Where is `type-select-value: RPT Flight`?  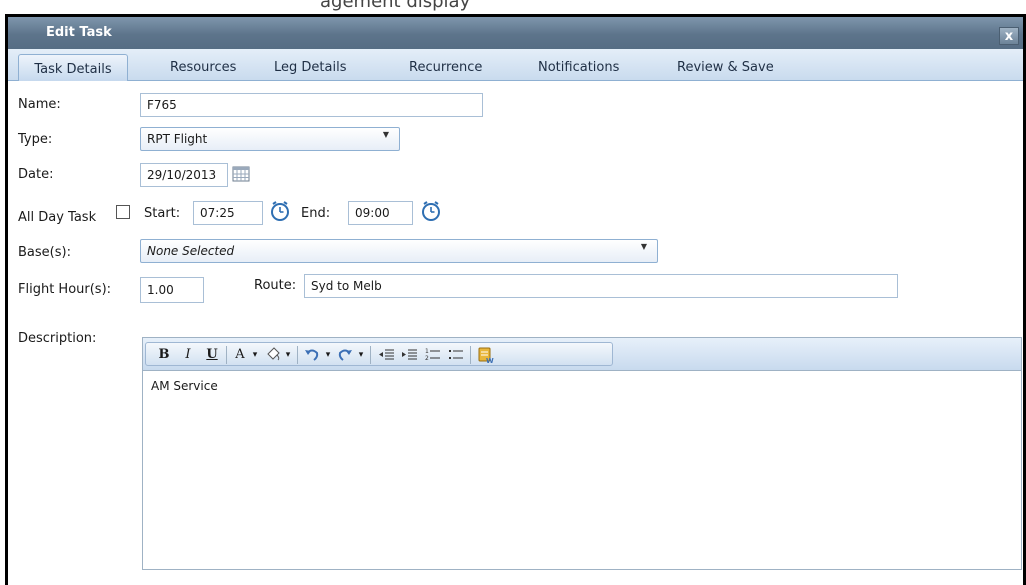 type-select-value: RPT Flight is located at coordinates (177, 139).